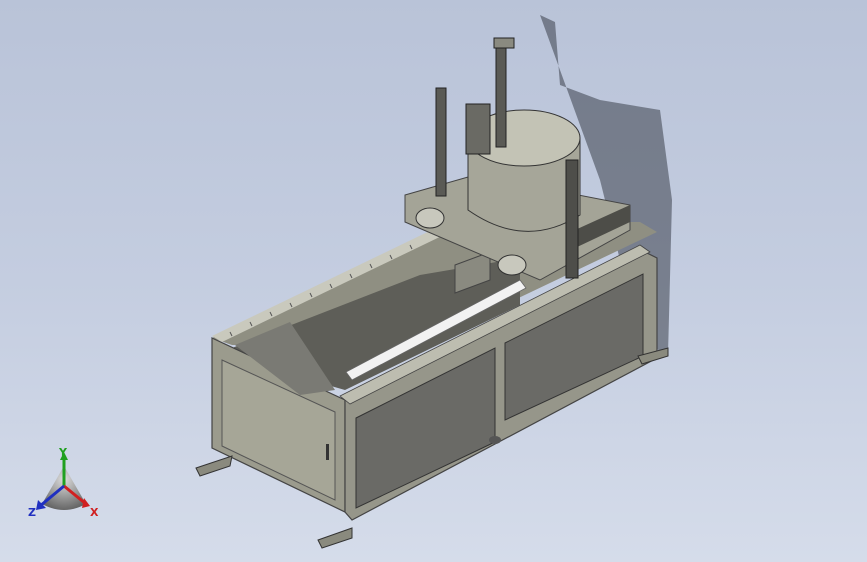  What do you see at coordinates (94, 512) in the screenshot?
I see `x-axis-label: X` at bounding box center [94, 512].